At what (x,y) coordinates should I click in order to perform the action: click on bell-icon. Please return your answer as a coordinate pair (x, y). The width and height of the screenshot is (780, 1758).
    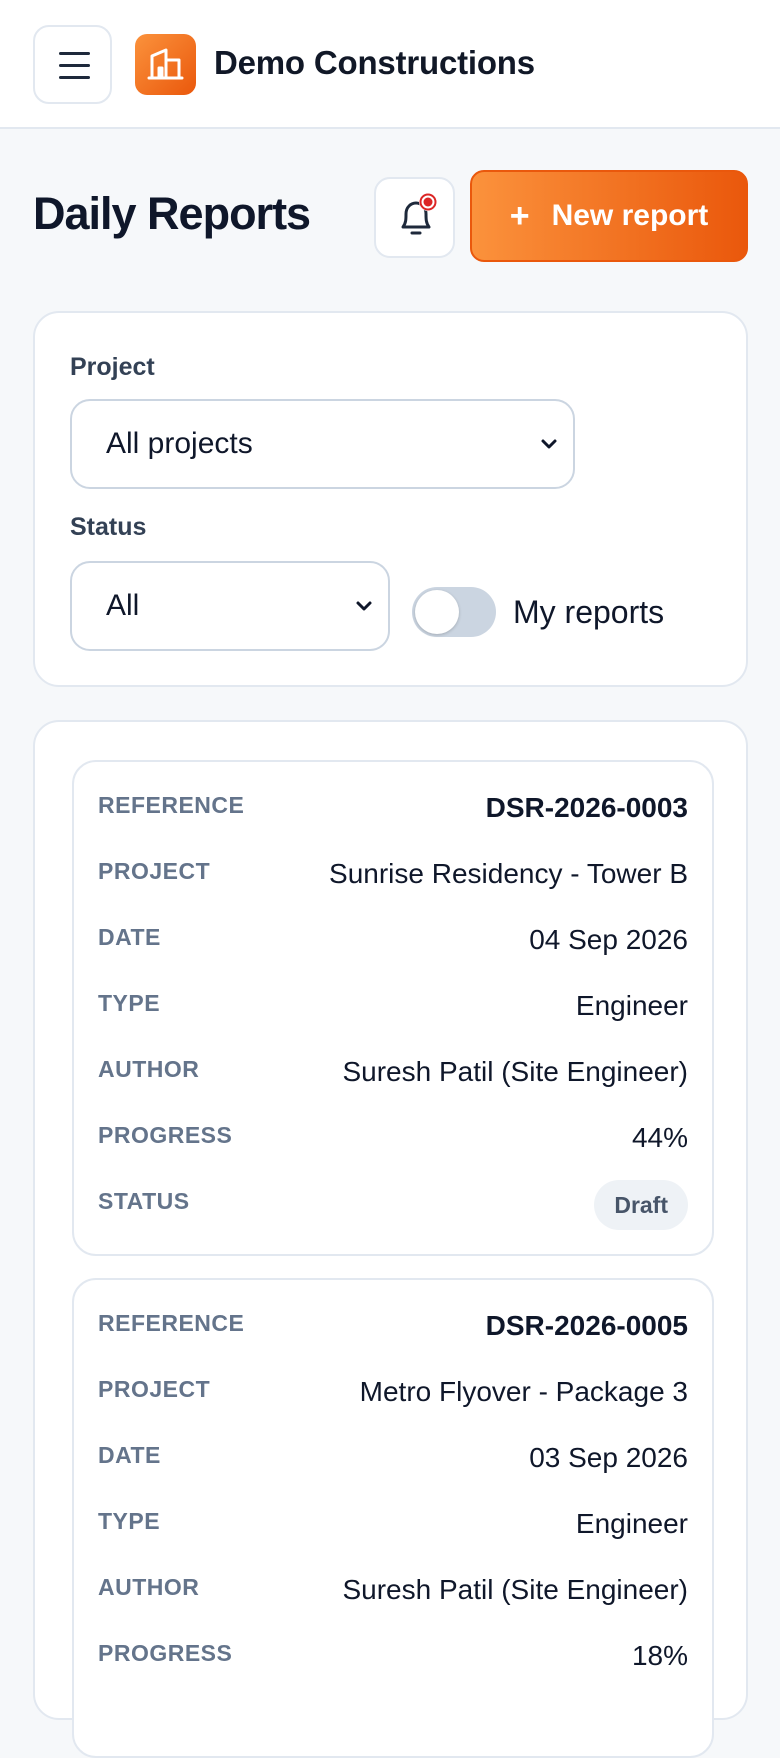
    Looking at the image, I should click on (419, 214).